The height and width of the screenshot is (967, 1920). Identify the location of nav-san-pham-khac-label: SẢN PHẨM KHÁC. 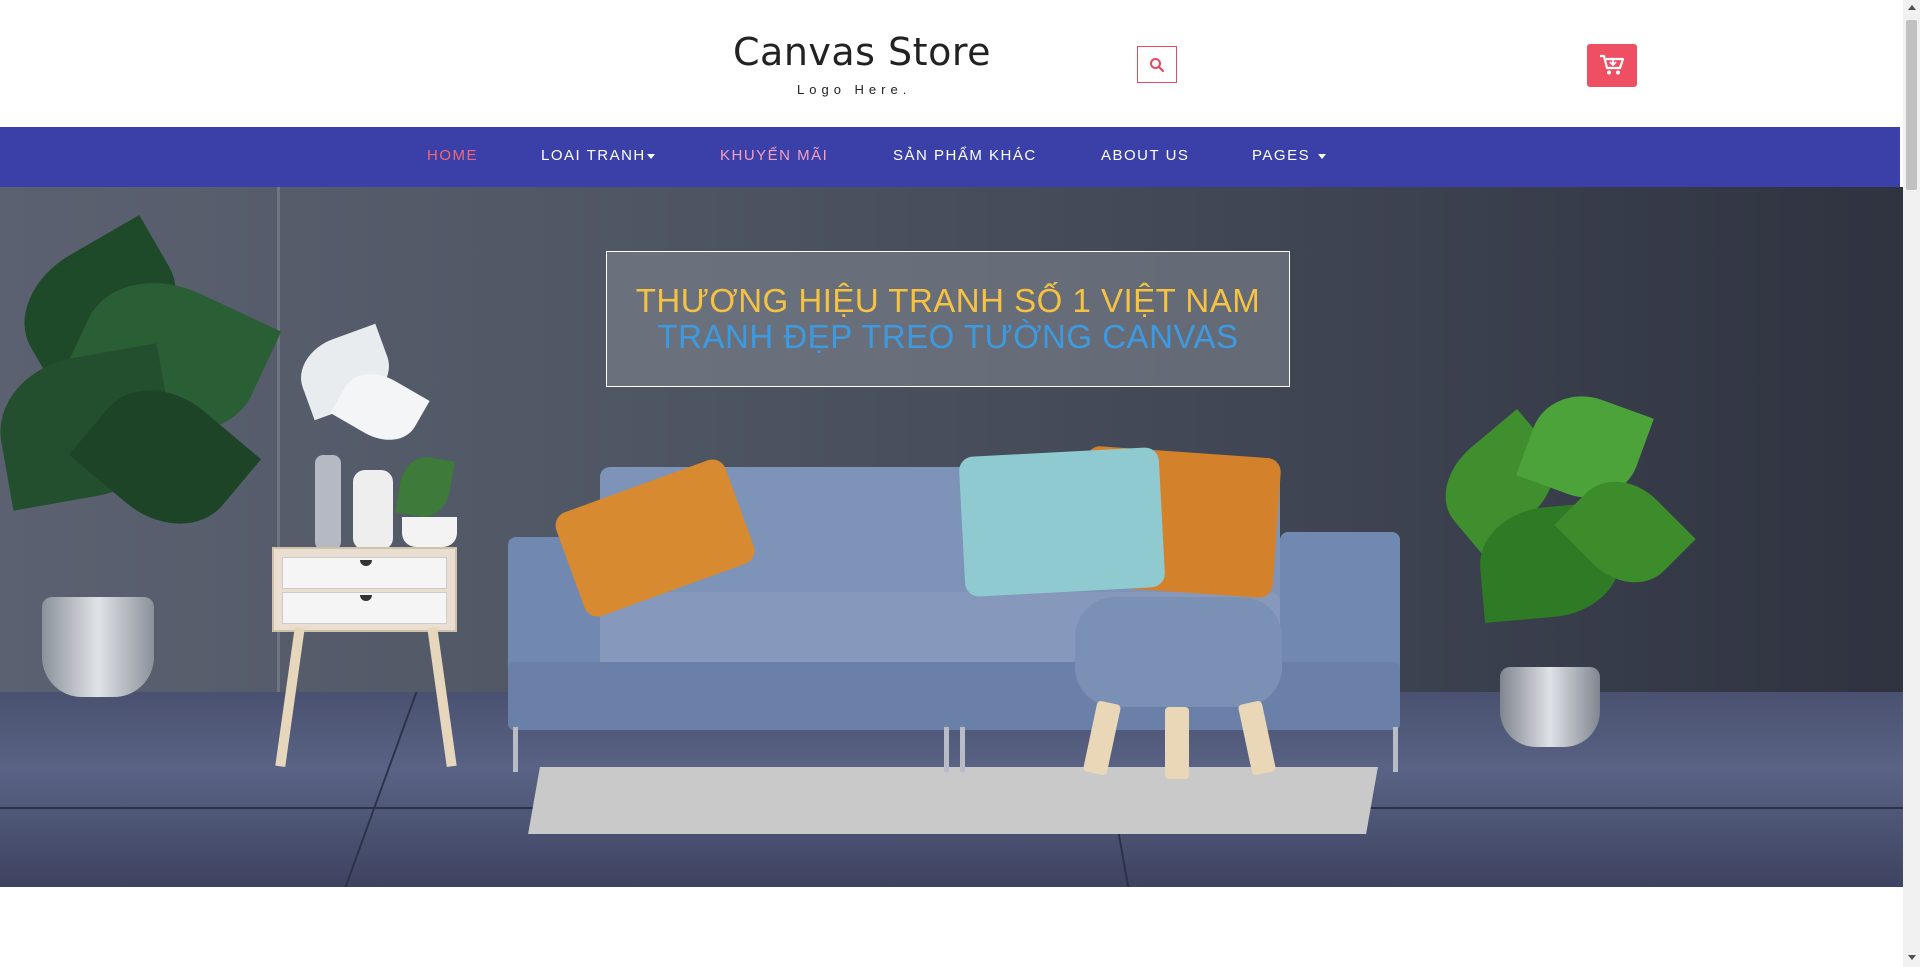
(965, 155).